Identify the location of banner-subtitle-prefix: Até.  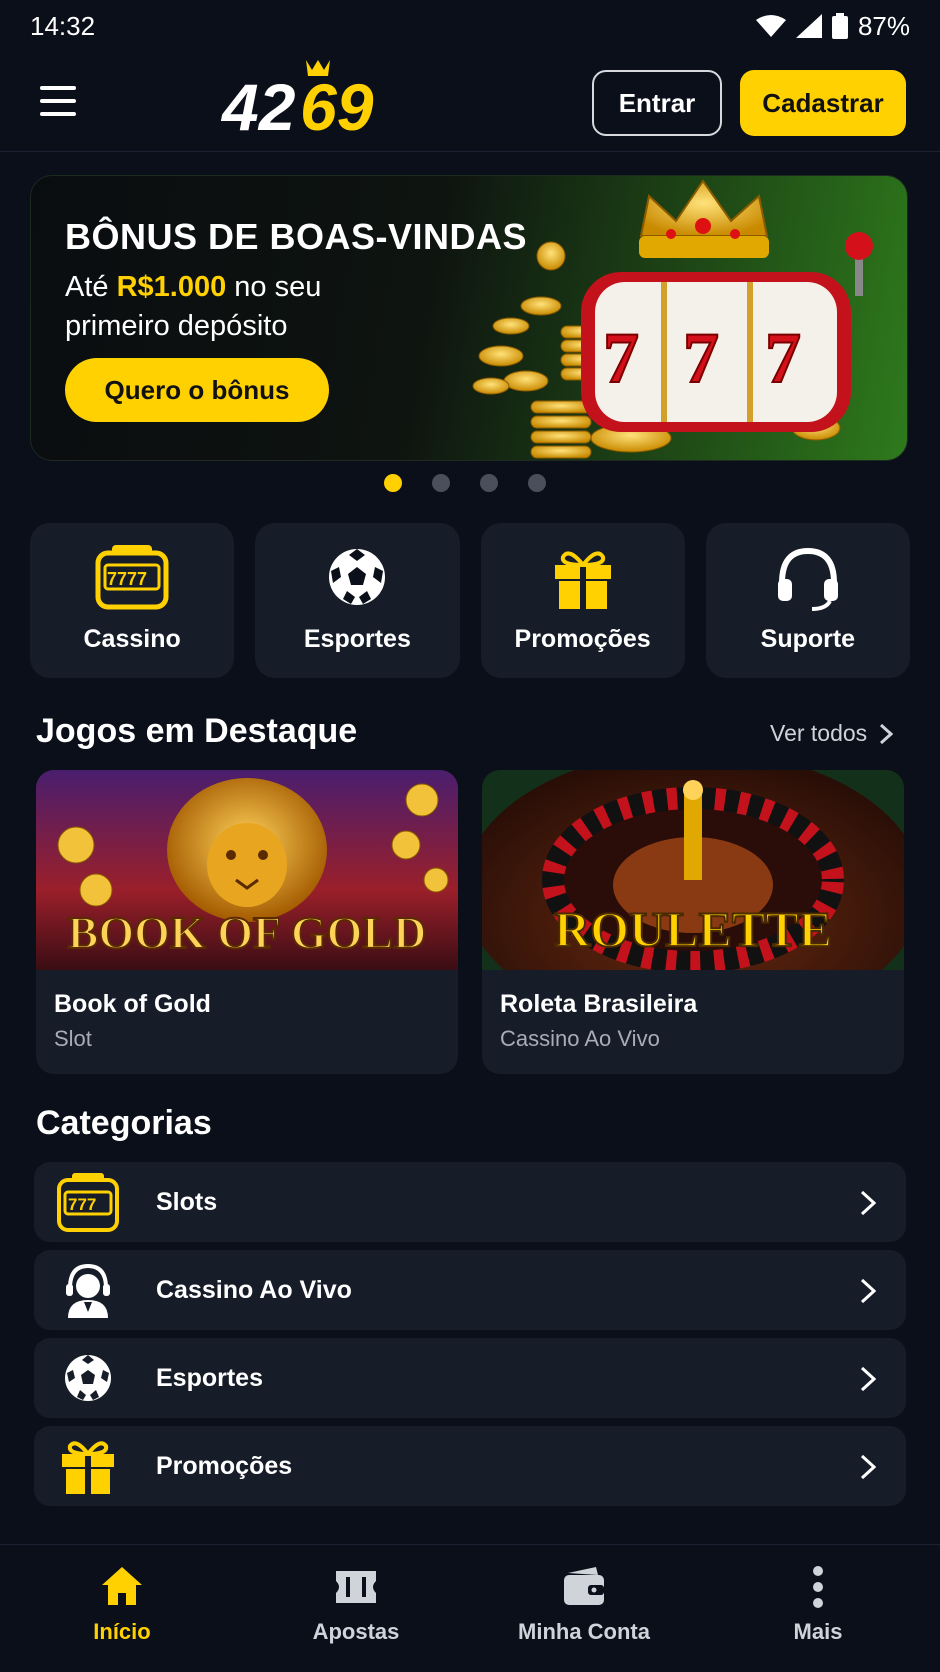
(91, 287).